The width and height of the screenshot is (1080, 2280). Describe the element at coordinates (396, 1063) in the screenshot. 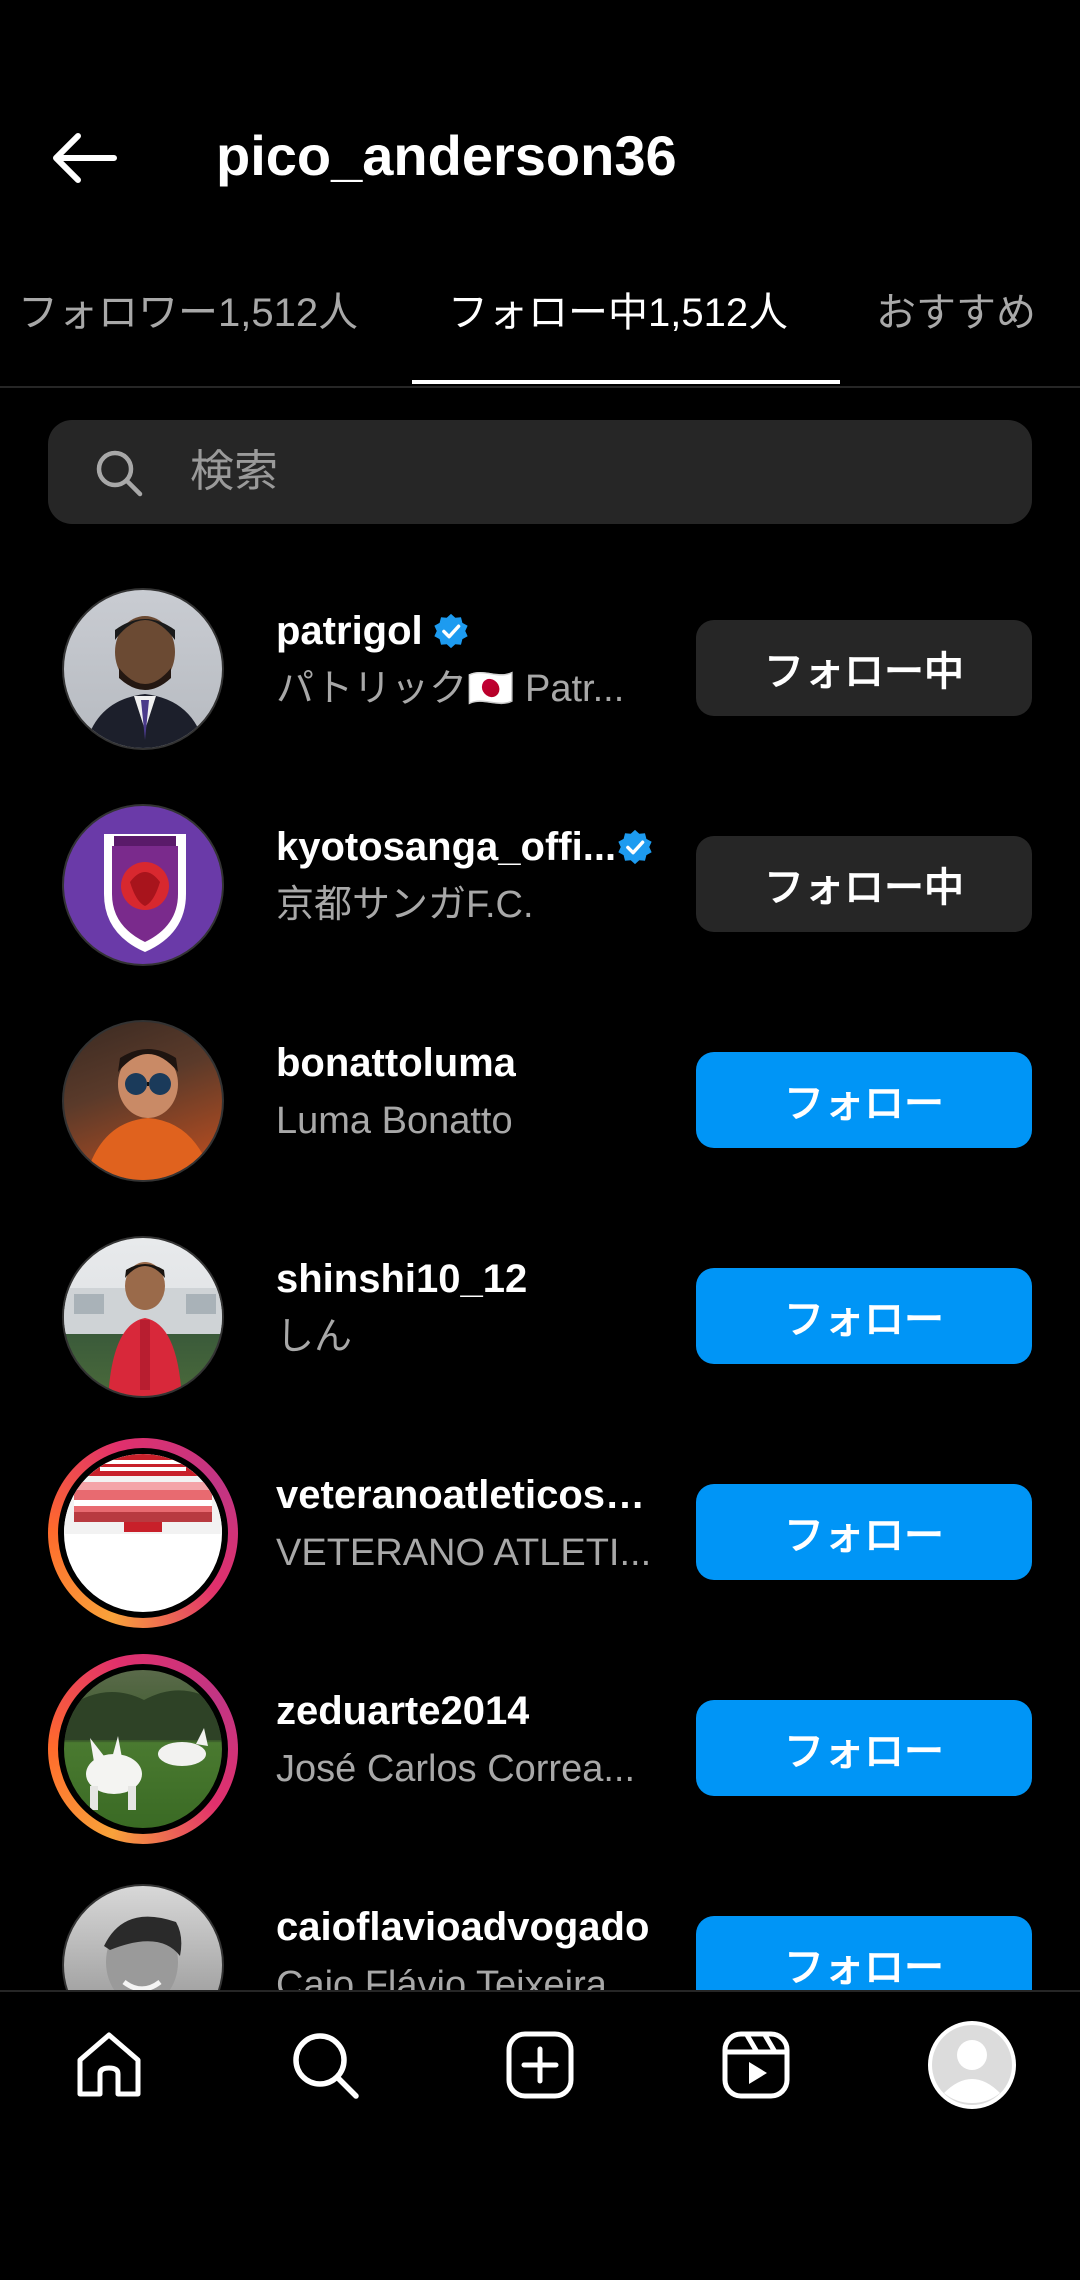

I see `account-username: bonattoluma` at that location.